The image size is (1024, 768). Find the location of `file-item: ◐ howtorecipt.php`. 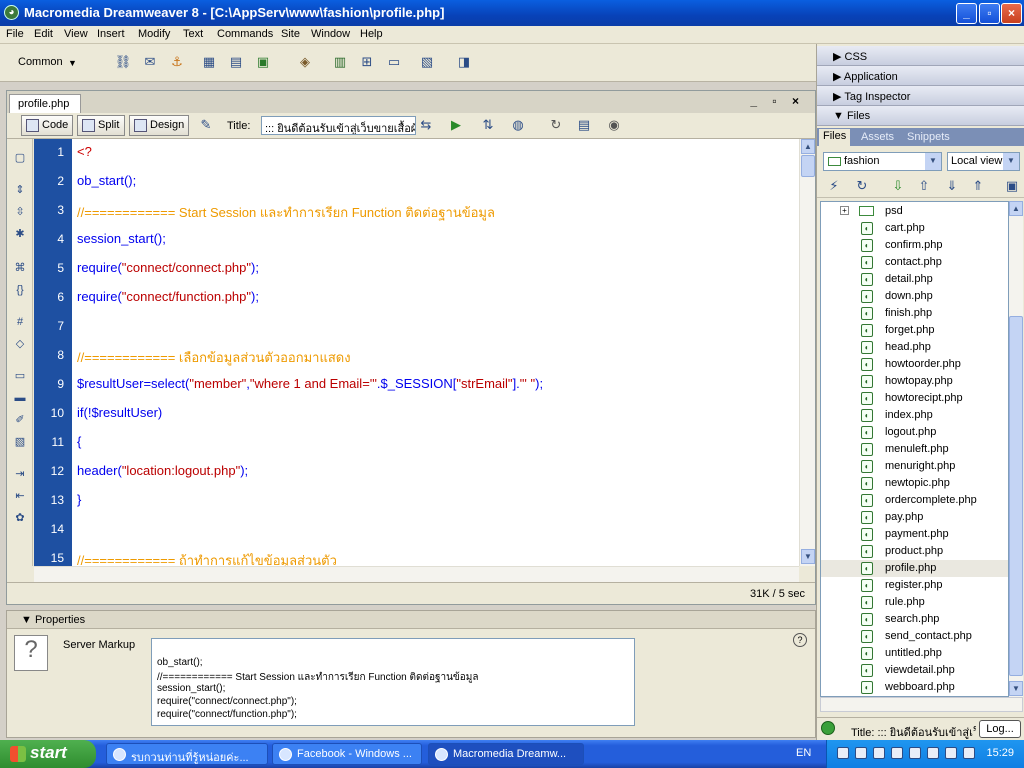

file-item: ◐ howtorecipt.php is located at coordinates (914, 398).